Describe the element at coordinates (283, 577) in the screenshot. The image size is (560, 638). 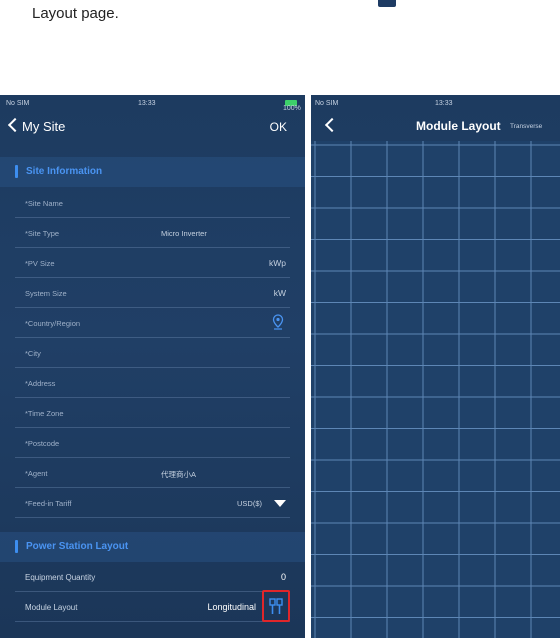
I see `equipment-quantity-value: 0` at that location.